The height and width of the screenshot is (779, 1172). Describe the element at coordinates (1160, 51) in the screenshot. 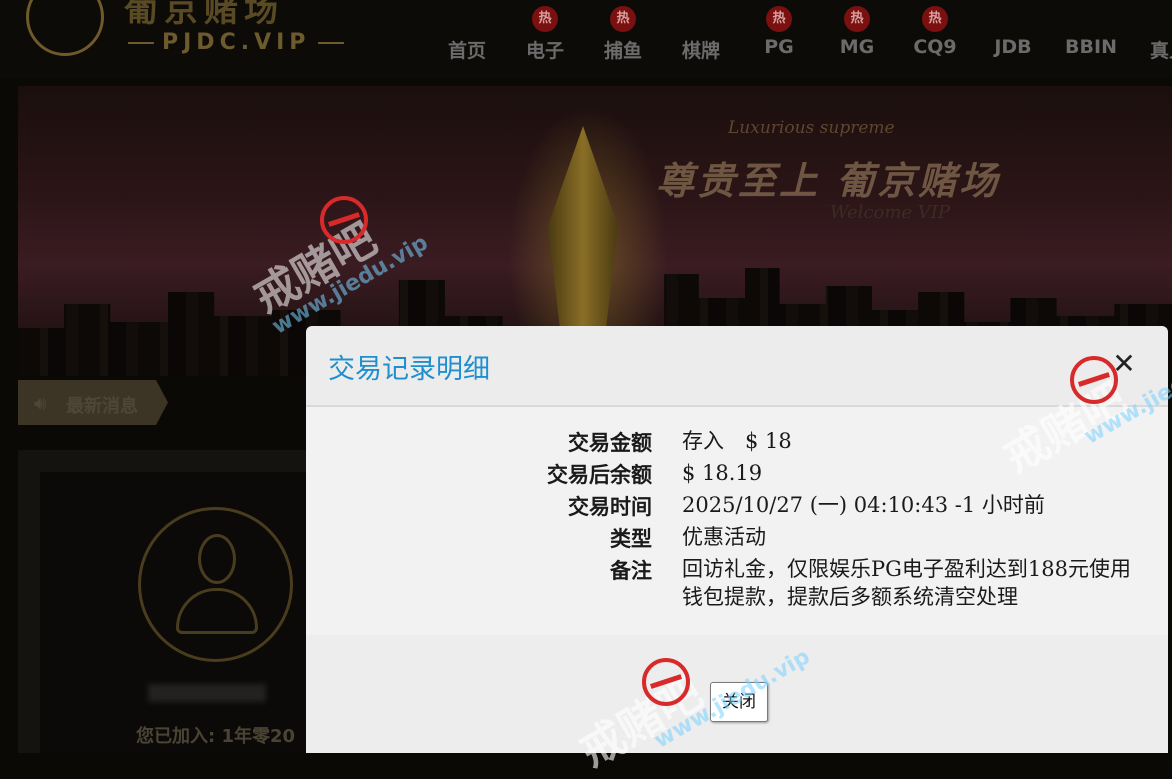

I see `nav-item-label: 真人` at that location.